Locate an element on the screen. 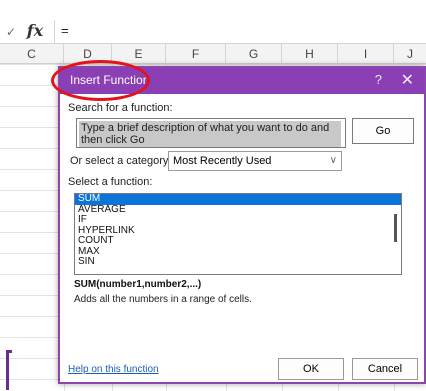 This screenshot has width=426, height=391. side-bracket-decoration is located at coordinates (9, 370).